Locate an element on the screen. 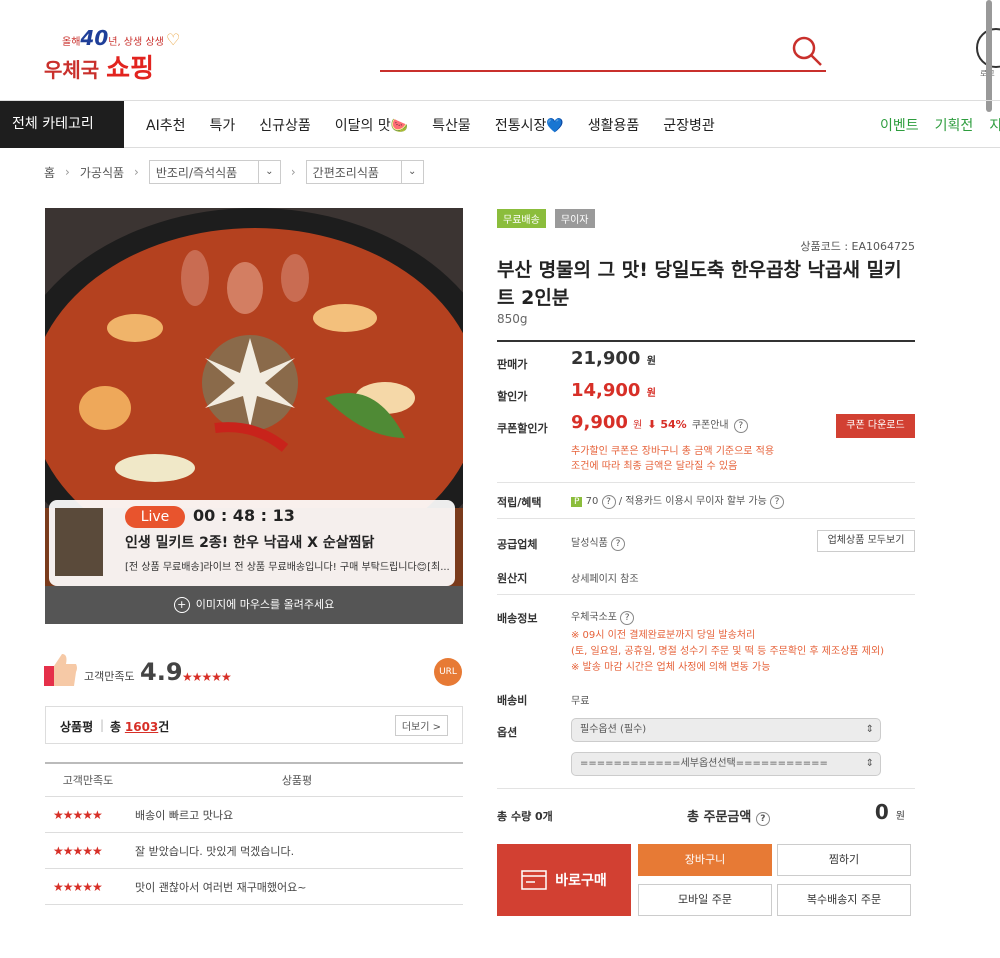 The width and height of the screenshot is (1000, 958). breadcrumb-home: 홈 is located at coordinates (49, 172).